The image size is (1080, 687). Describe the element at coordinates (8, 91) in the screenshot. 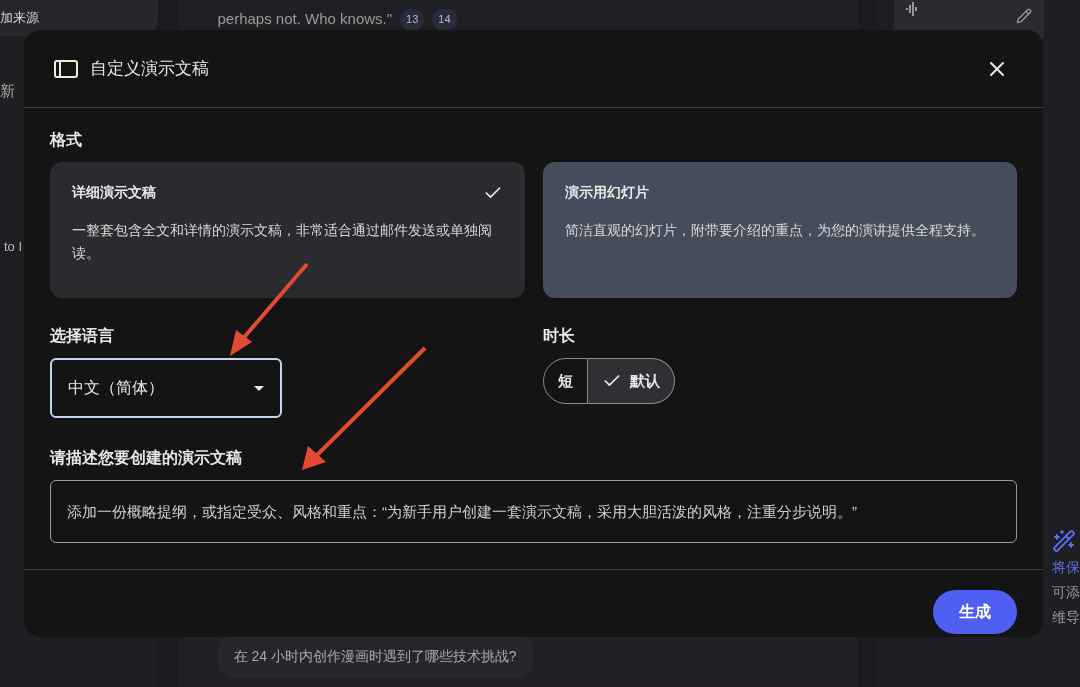

I see `sidebar-text: 新` at that location.